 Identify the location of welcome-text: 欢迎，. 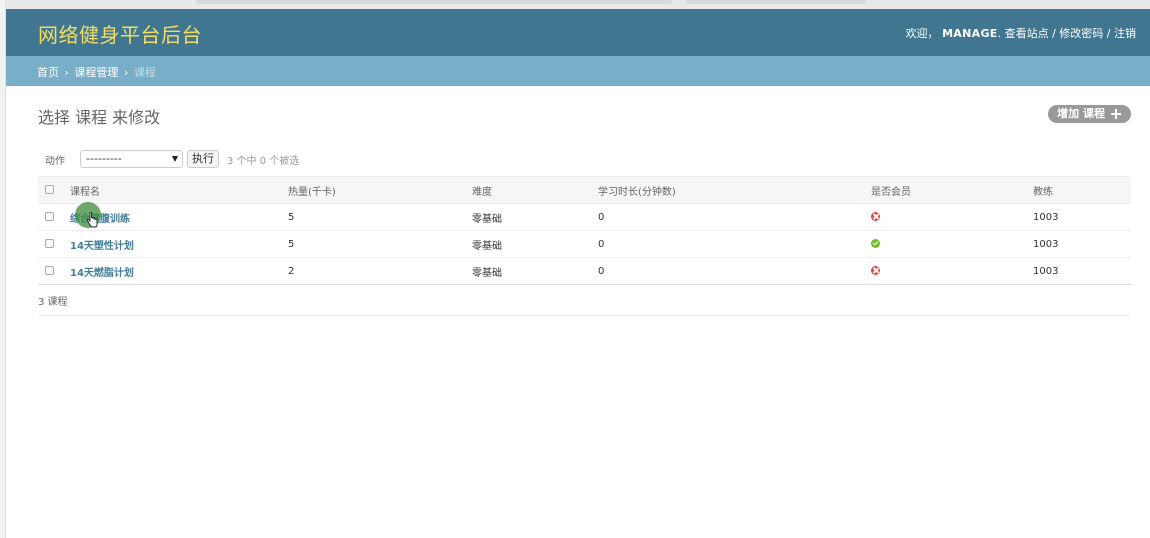
(922, 33).